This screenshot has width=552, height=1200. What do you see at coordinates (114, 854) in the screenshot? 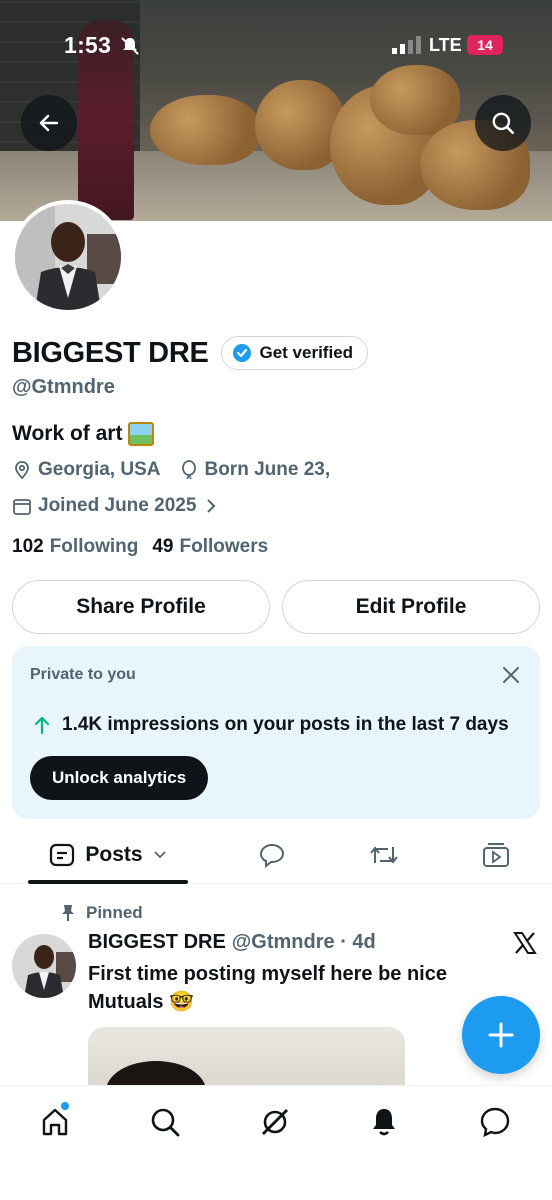
I see `tab-posts-label: Posts` at bounding box center [114, 854].